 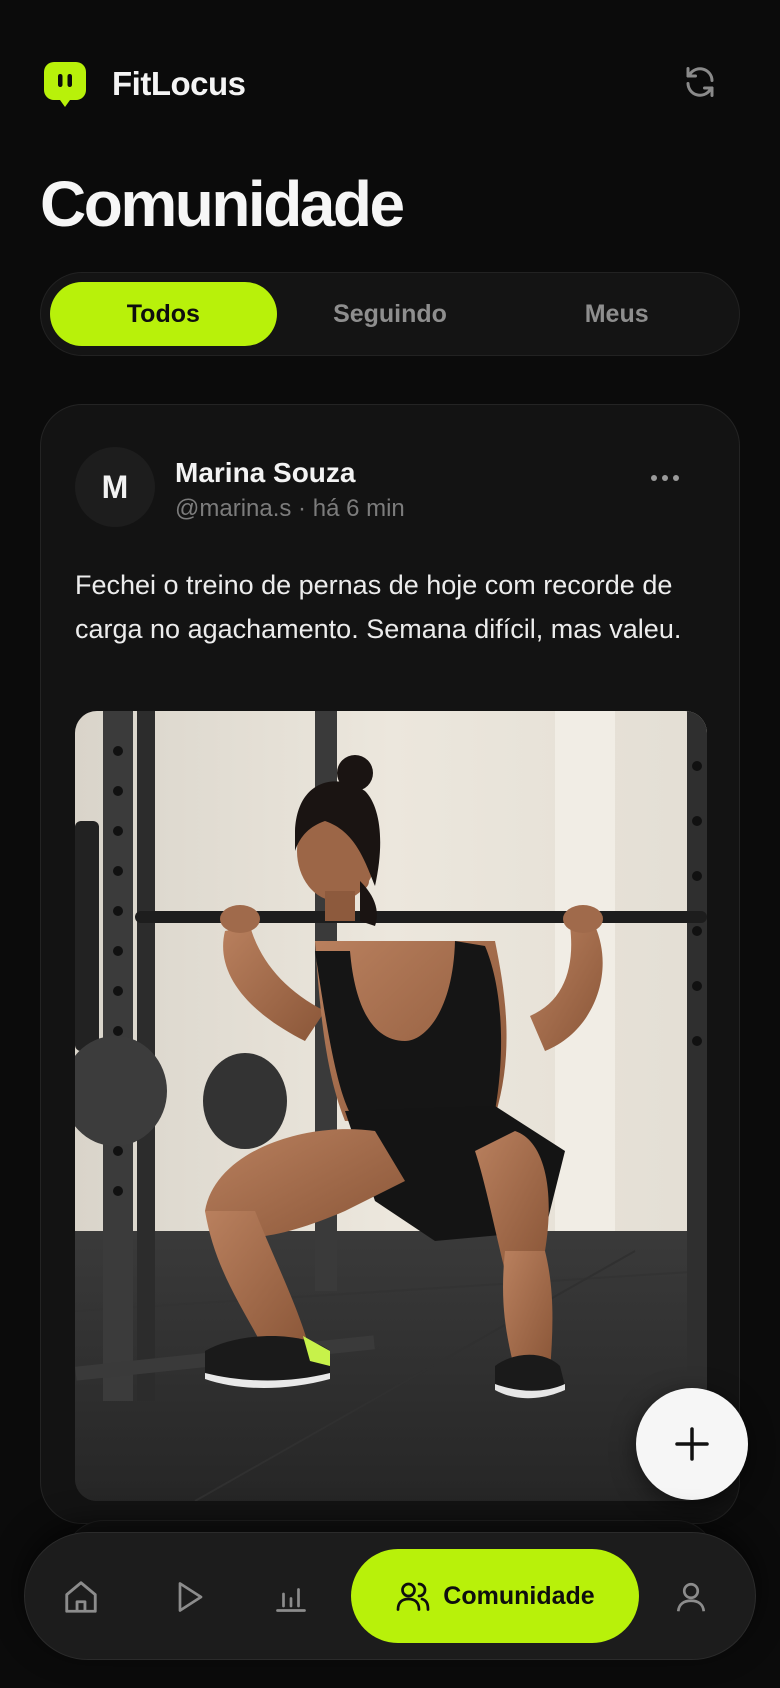 I want to click on app-header: FitLocus, so click(x=382, y=84).